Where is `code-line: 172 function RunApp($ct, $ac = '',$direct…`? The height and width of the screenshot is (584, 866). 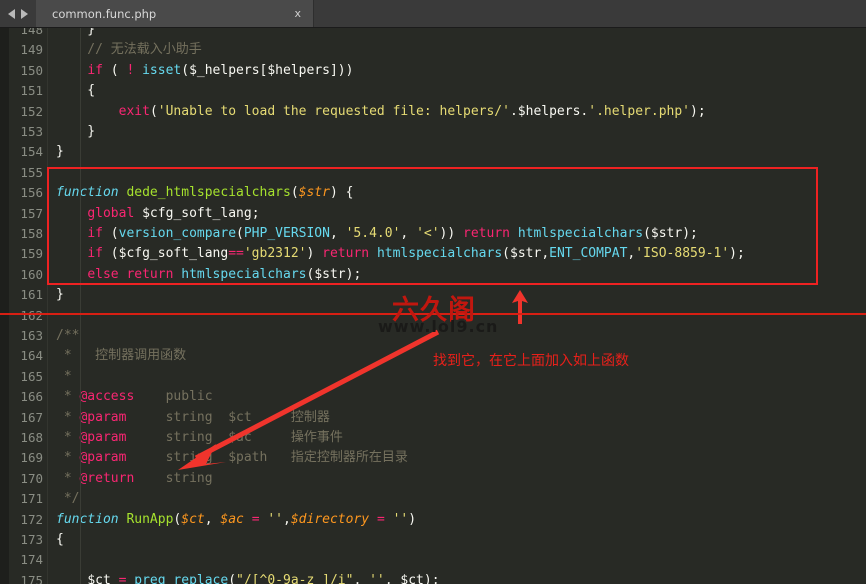
code-line: 172 function RunApp($ct, $ac = '',$direct… is located at coordinates (433, 520).